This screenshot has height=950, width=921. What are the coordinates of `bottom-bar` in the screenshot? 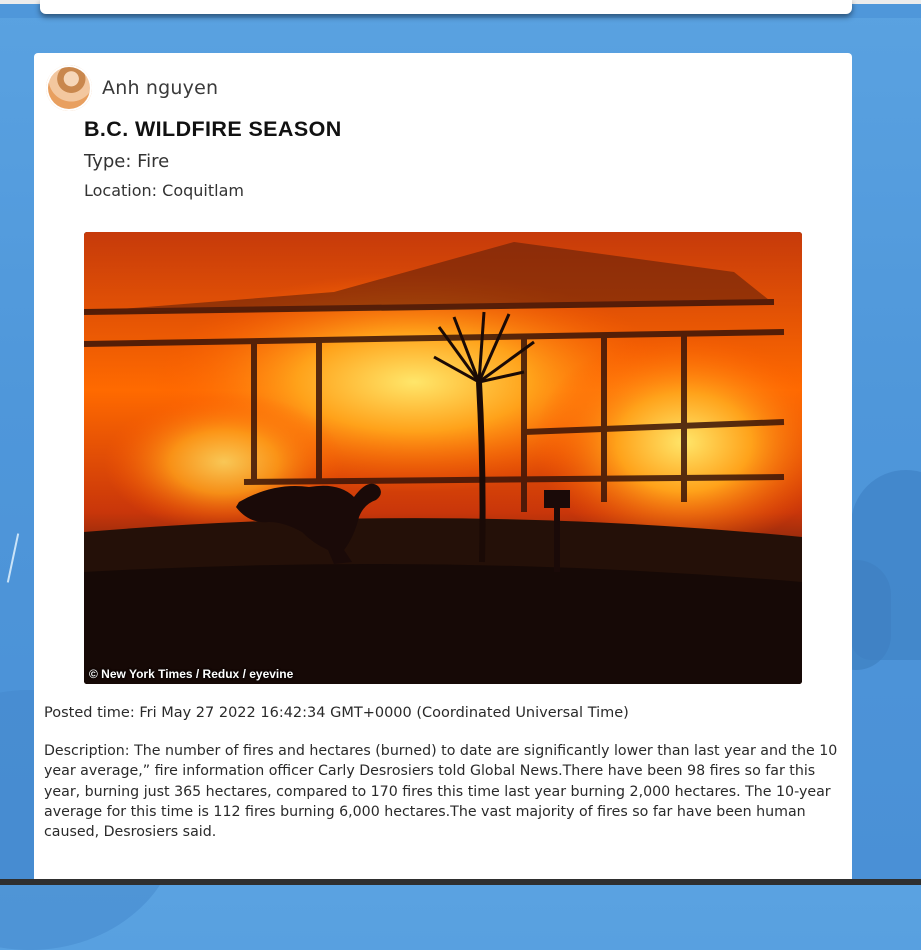 It's located at (460, 882).